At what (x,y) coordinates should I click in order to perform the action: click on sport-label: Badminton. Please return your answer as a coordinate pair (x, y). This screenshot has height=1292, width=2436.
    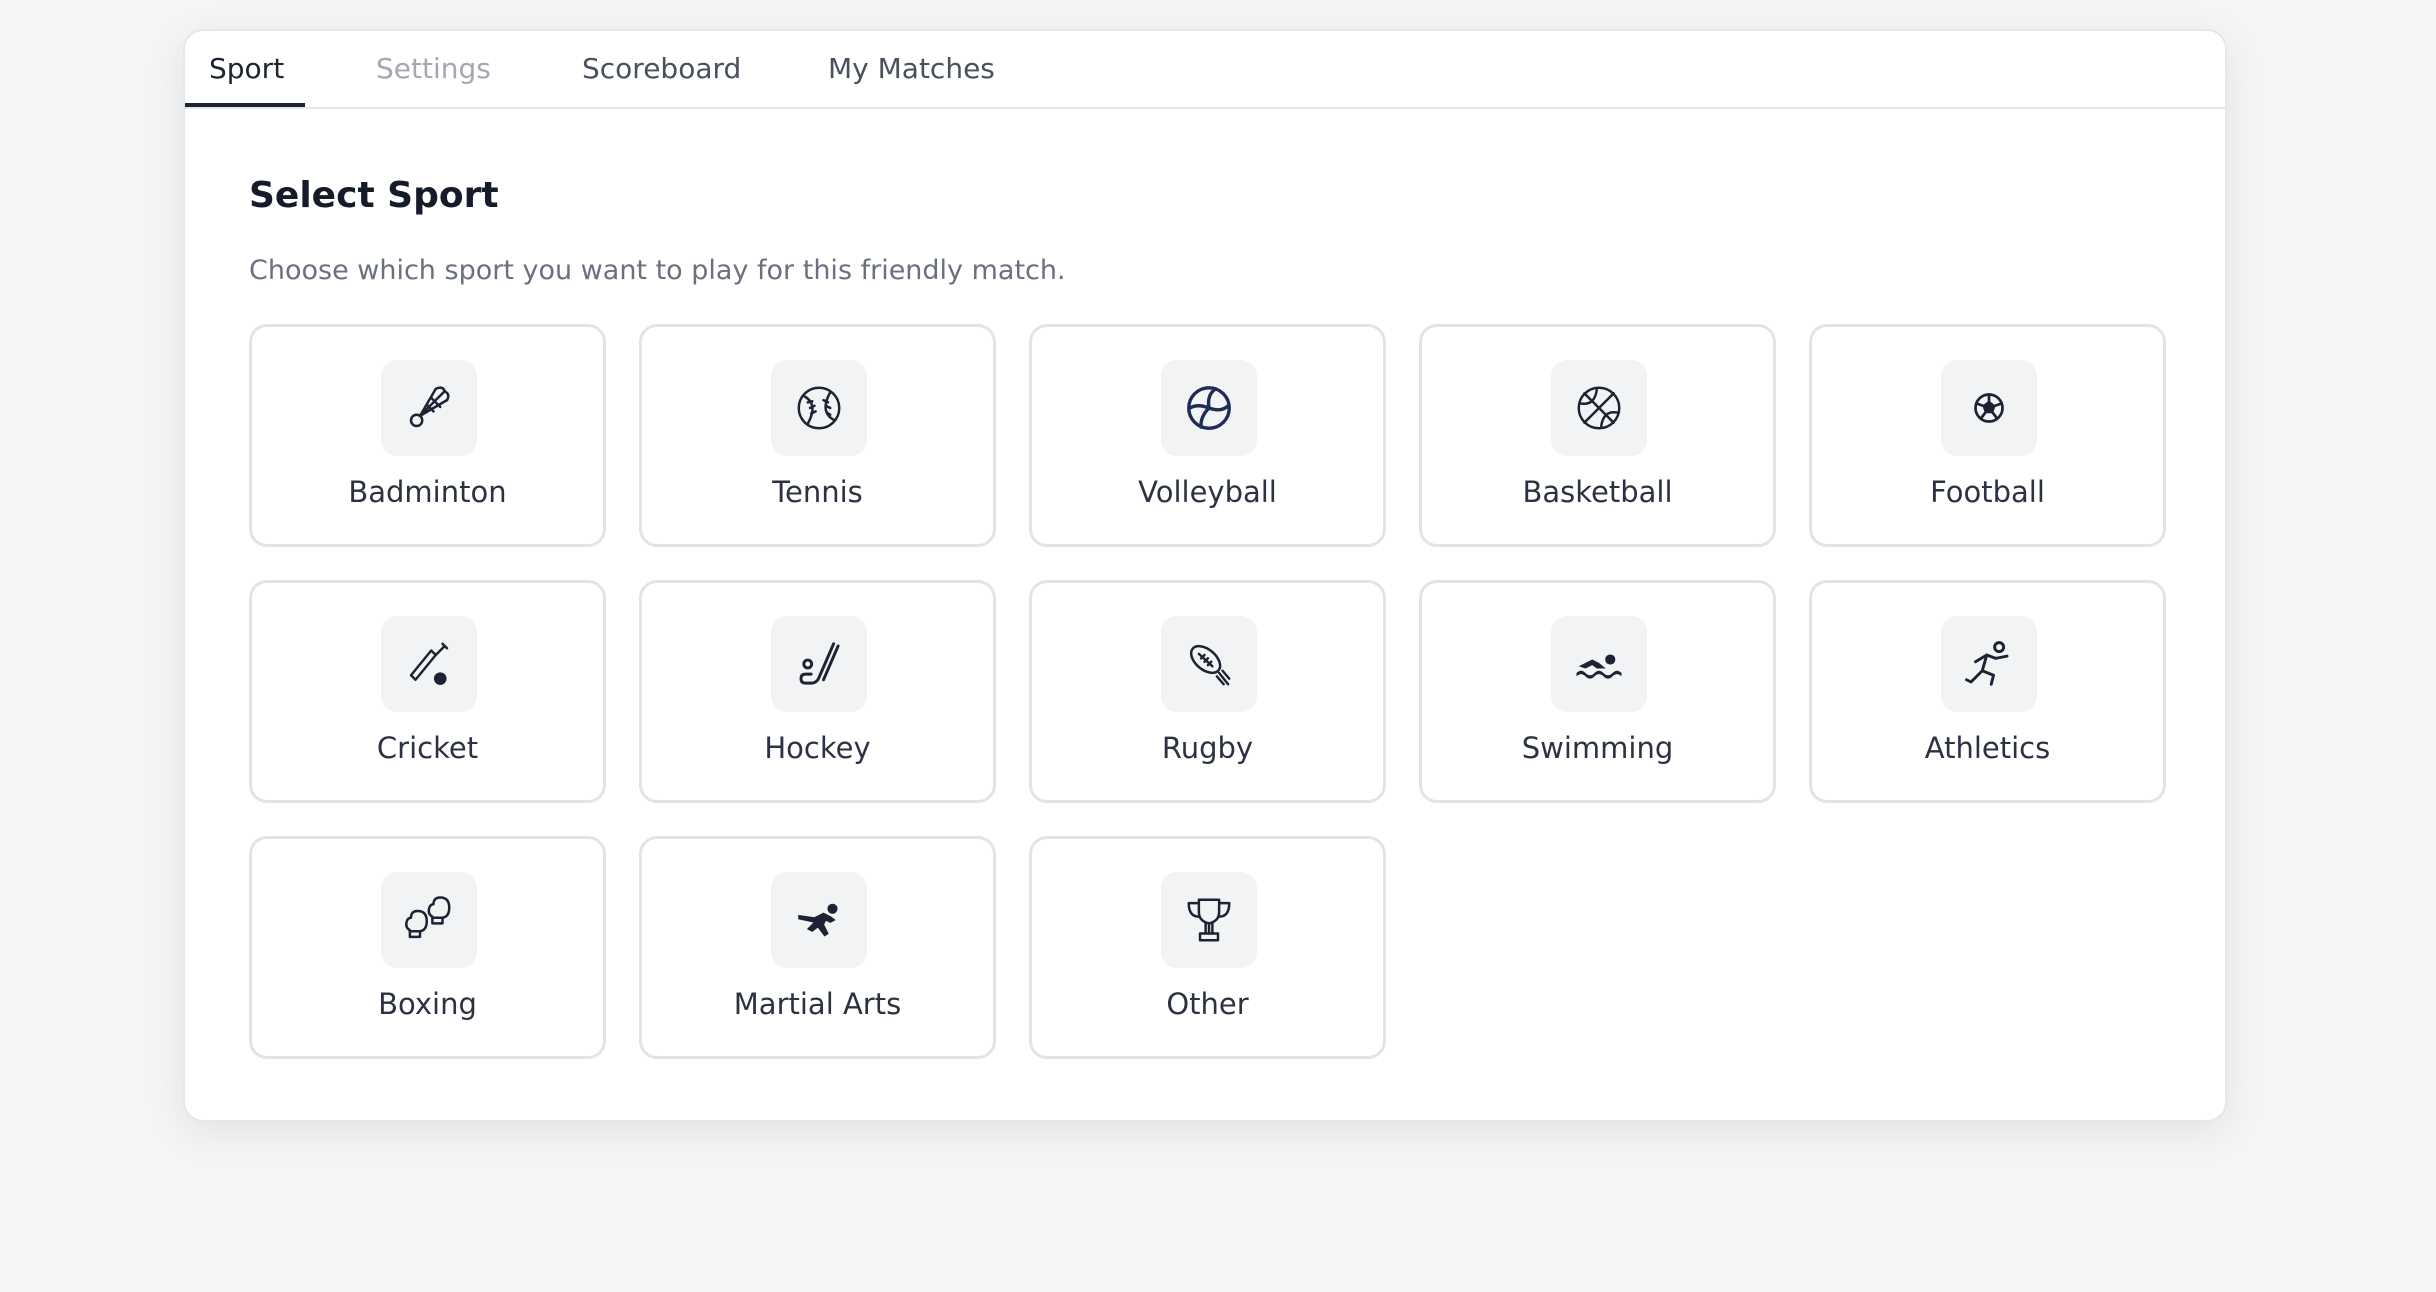
    Looking at the image, I should click on (427, 492).